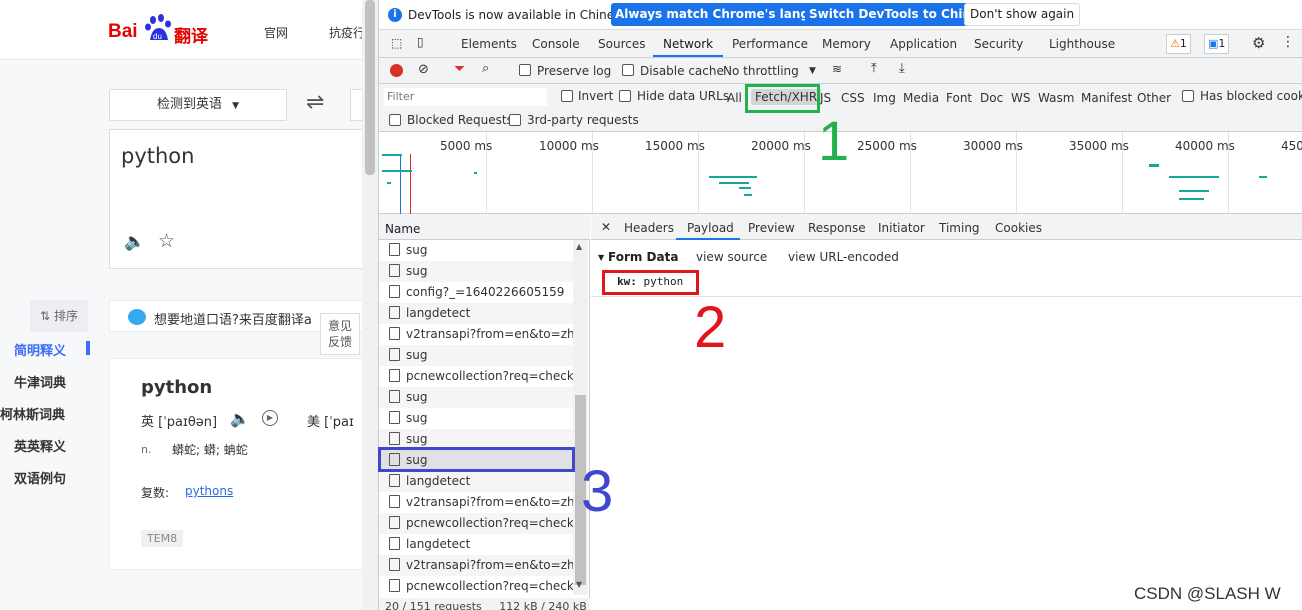  What do you see at coordinates (1188, 96) in the screenshot?
I see `has-blocked-cookies-checkbox` at bounding box center [1188, 96].